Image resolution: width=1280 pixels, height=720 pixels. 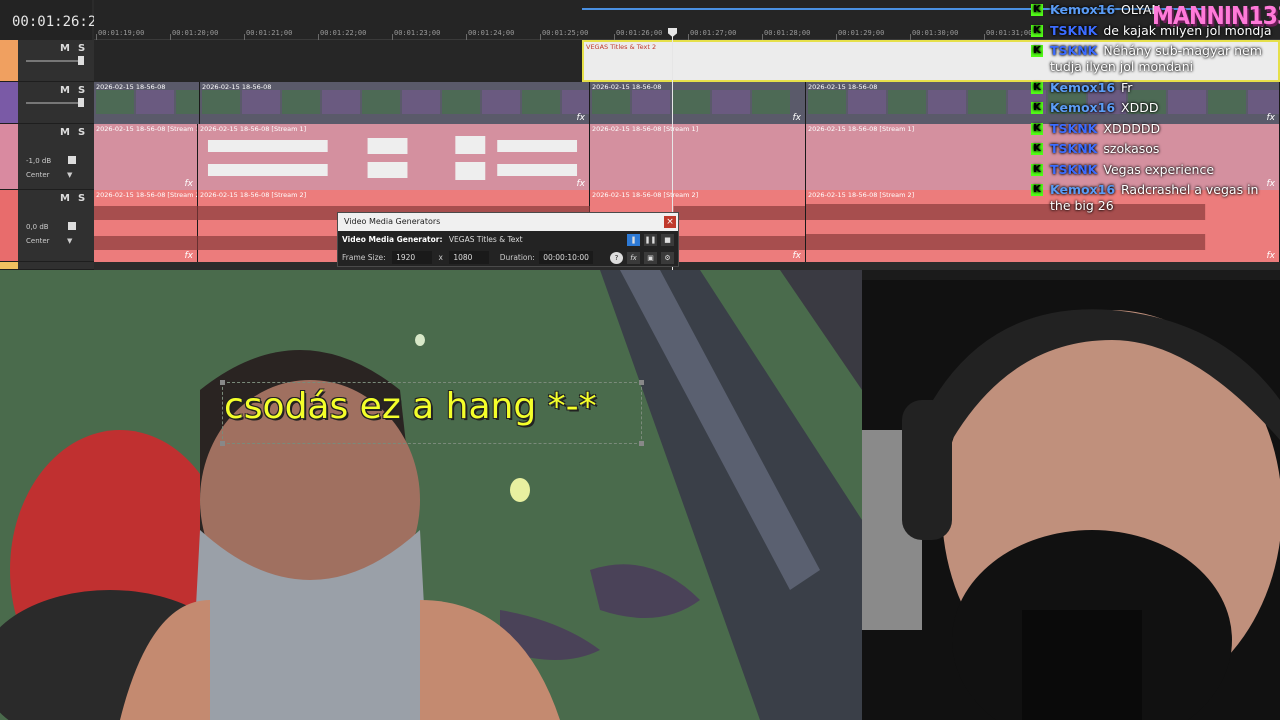 What do you see at coordinates (698, 157) in the screenshot?
I see `audio-clip: 2026-02-15 18-56-08 [Stream 1]` at bounding box center [698, 157].